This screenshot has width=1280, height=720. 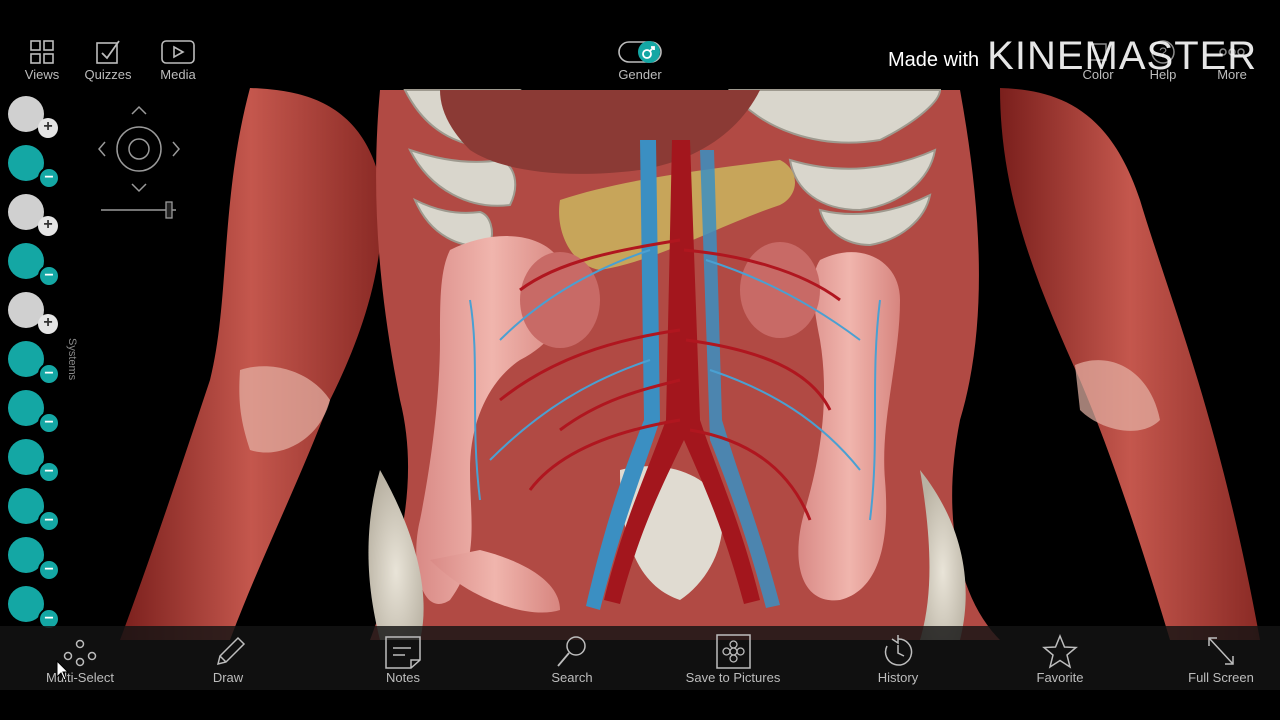 I want to click on quizzes-checkbox-icon, so click(x=108, y=52).